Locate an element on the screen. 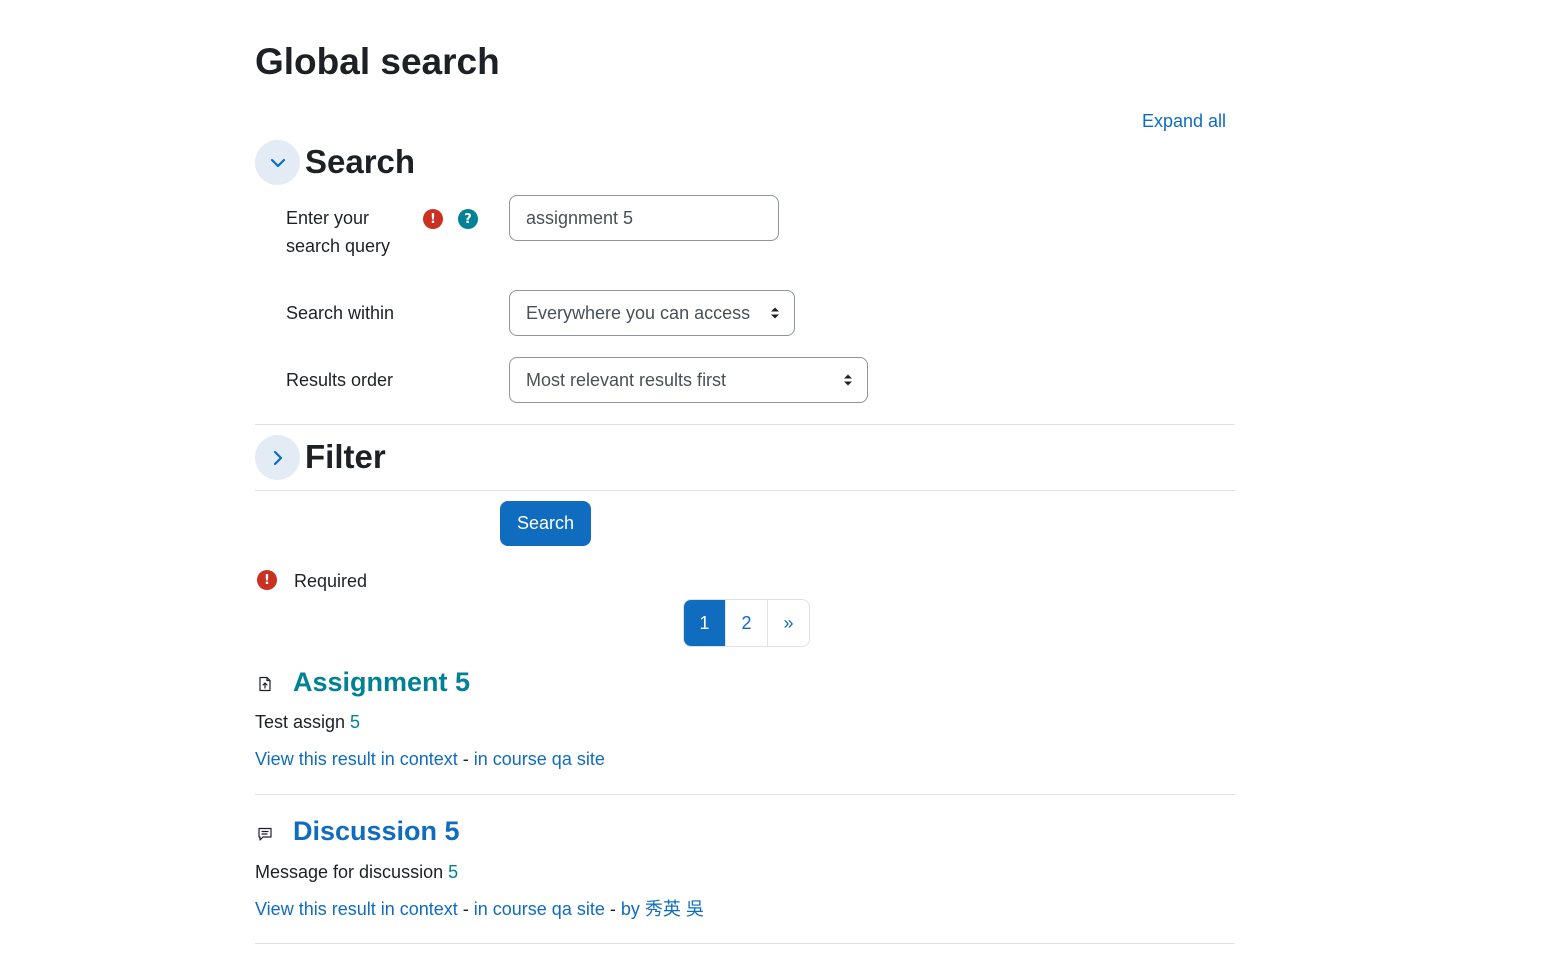 This screenshot has height=953, width=1553. forum-icon is located at coordinates (265, 834).